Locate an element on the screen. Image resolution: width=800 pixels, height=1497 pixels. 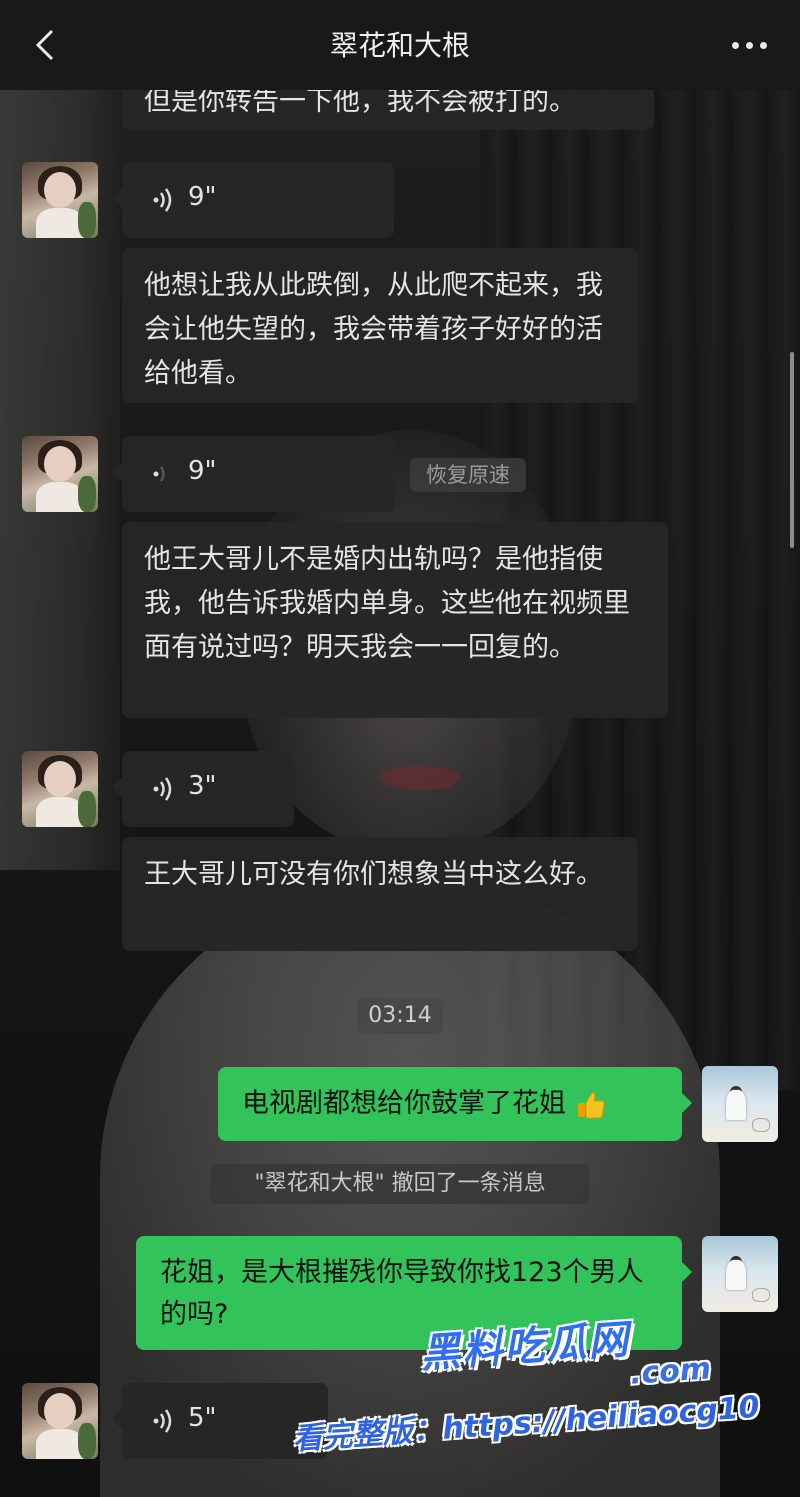
top-bar: 翠花和大根 is located at coordinates (400, 45).